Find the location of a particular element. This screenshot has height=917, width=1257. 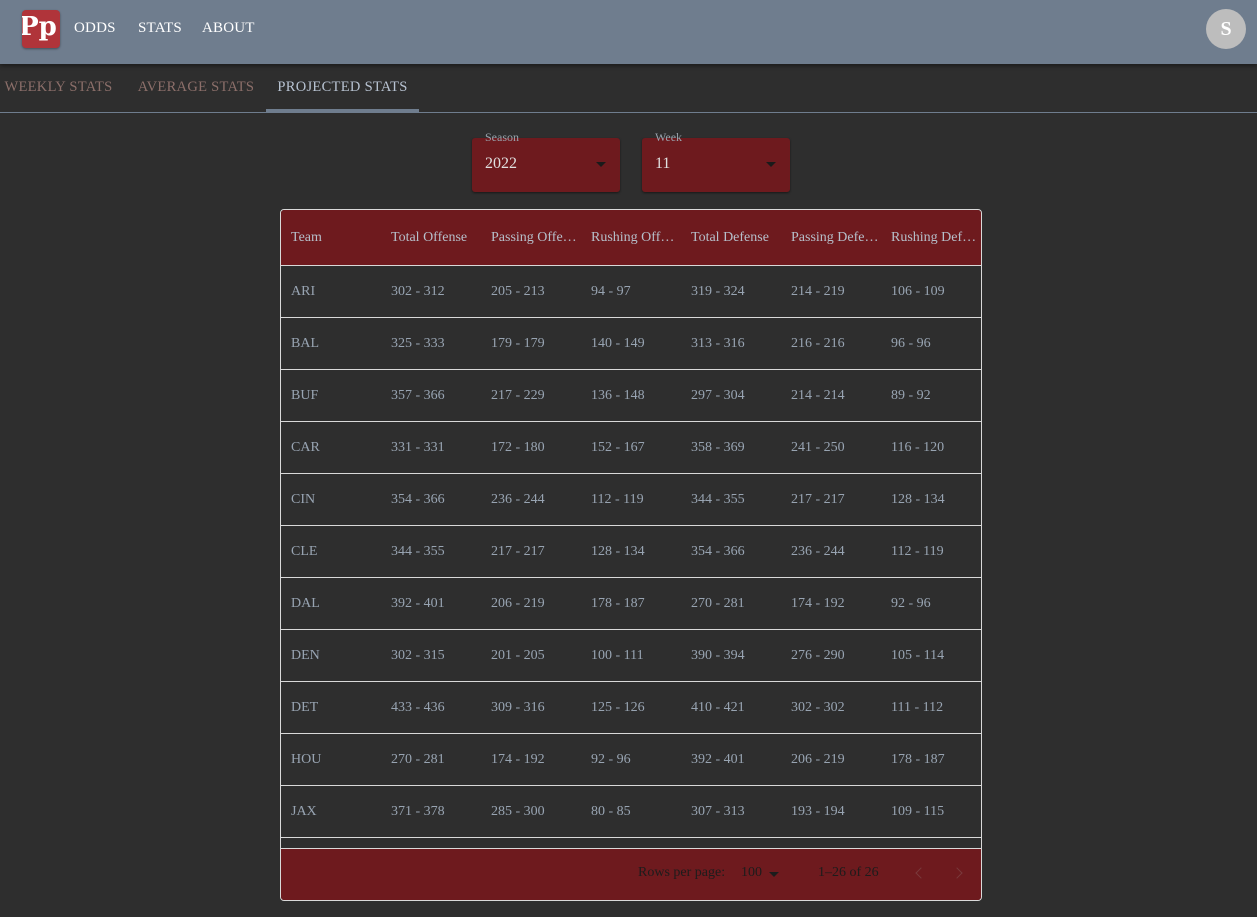

previous-page-button is located at coordinates (919, 873).